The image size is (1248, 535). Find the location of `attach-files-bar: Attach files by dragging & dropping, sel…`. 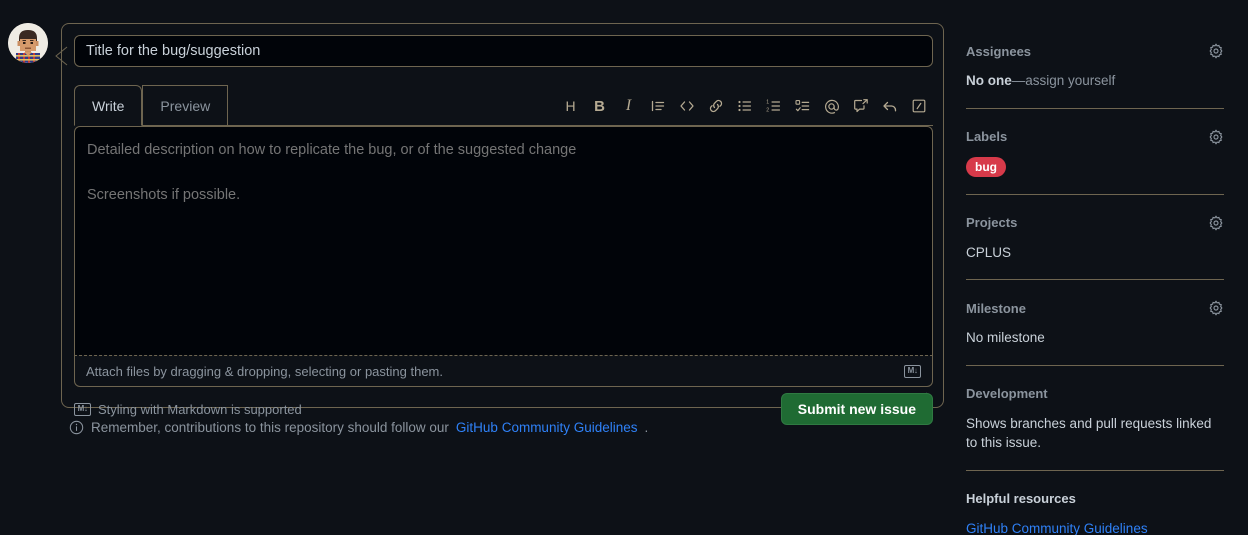

attach-files-bar: Attach files by dragging & dropping, sel… is located at coordinates (503, 371).